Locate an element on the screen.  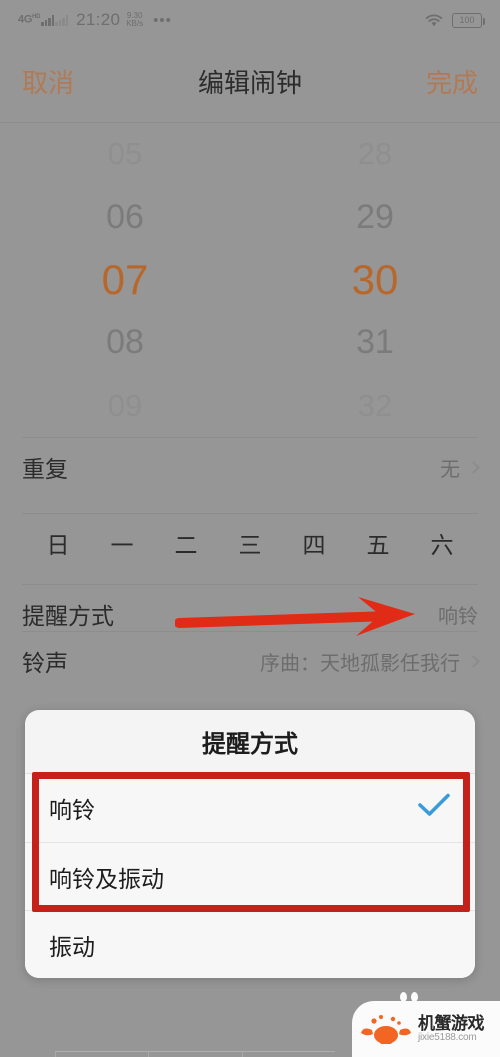
repeat-label: 重复 is located at coordinates (45, 469).